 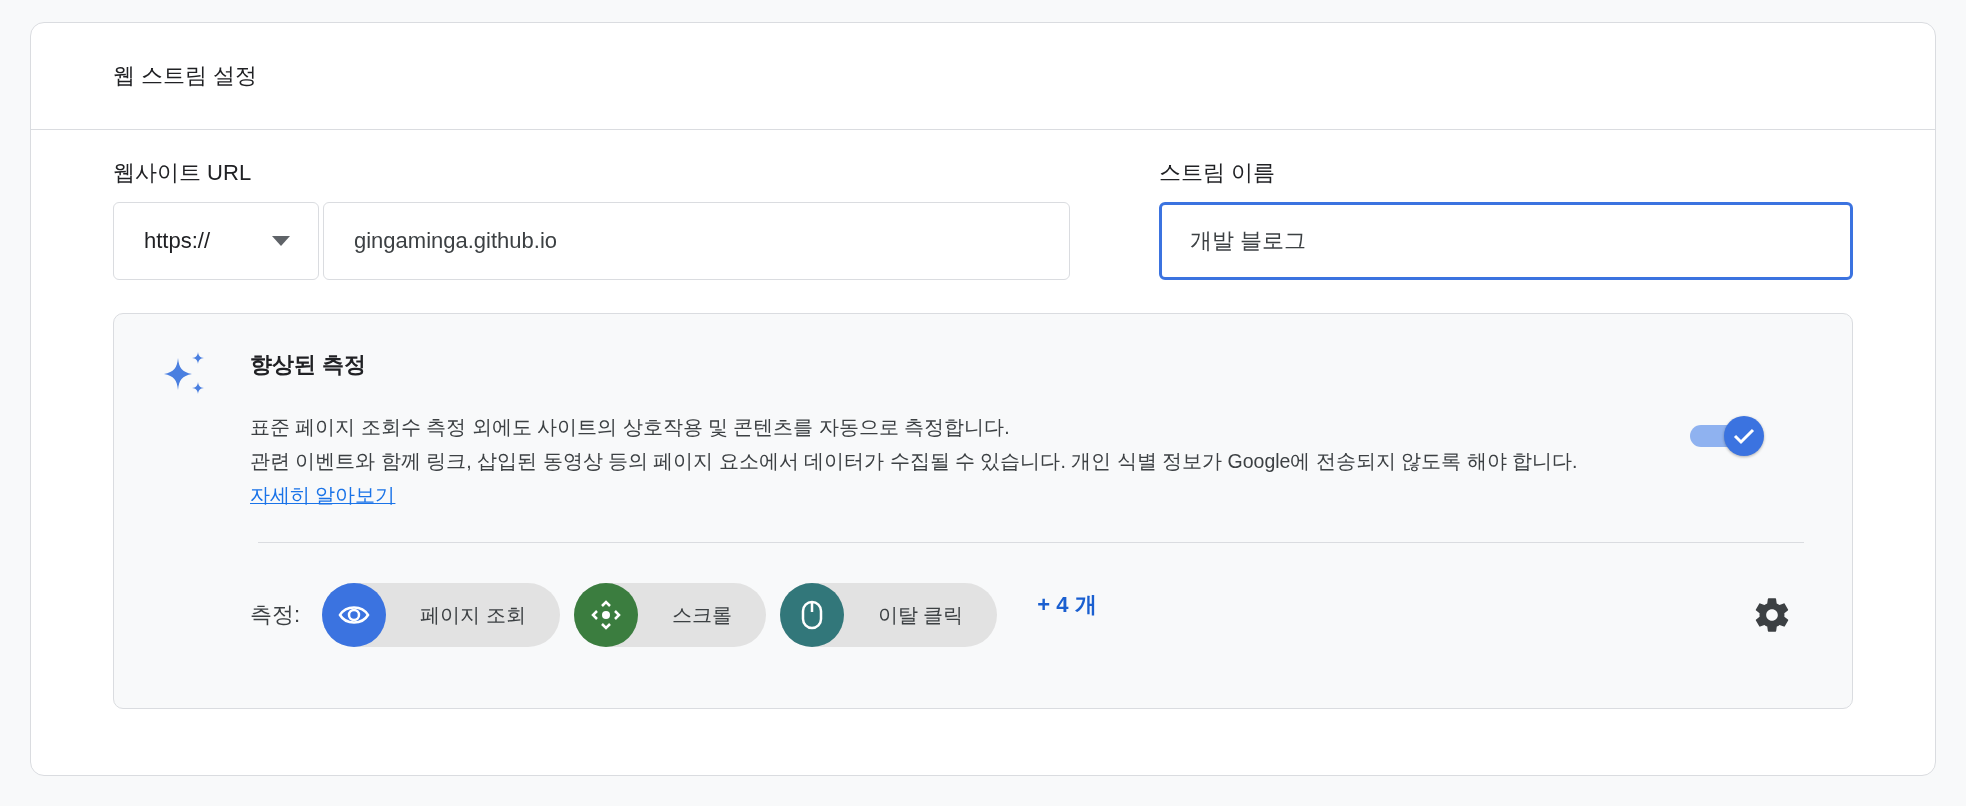 I want to click on measure-chip: 페이지 조회, so click(x=441, y=615).